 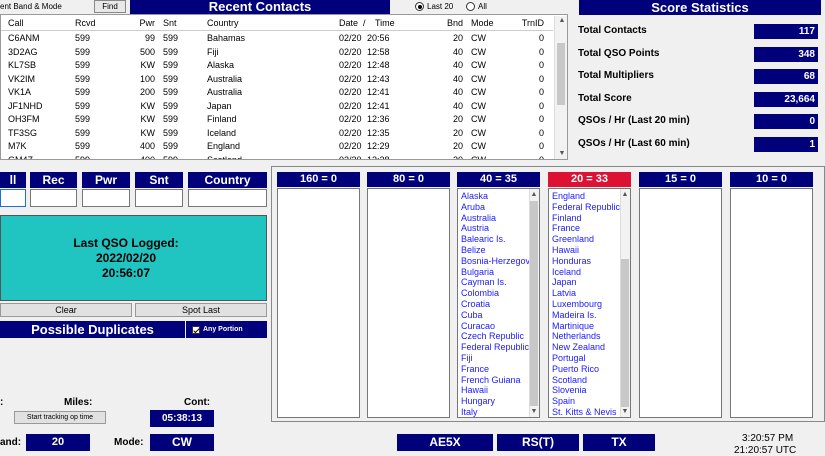 What do you see at coordinates (277, 53) in the screenshot?
I see `table-row: 3D2AG 599 500 599 Fiji 02/20 12:58 40 CW 0` at bounding box center [277, 53].